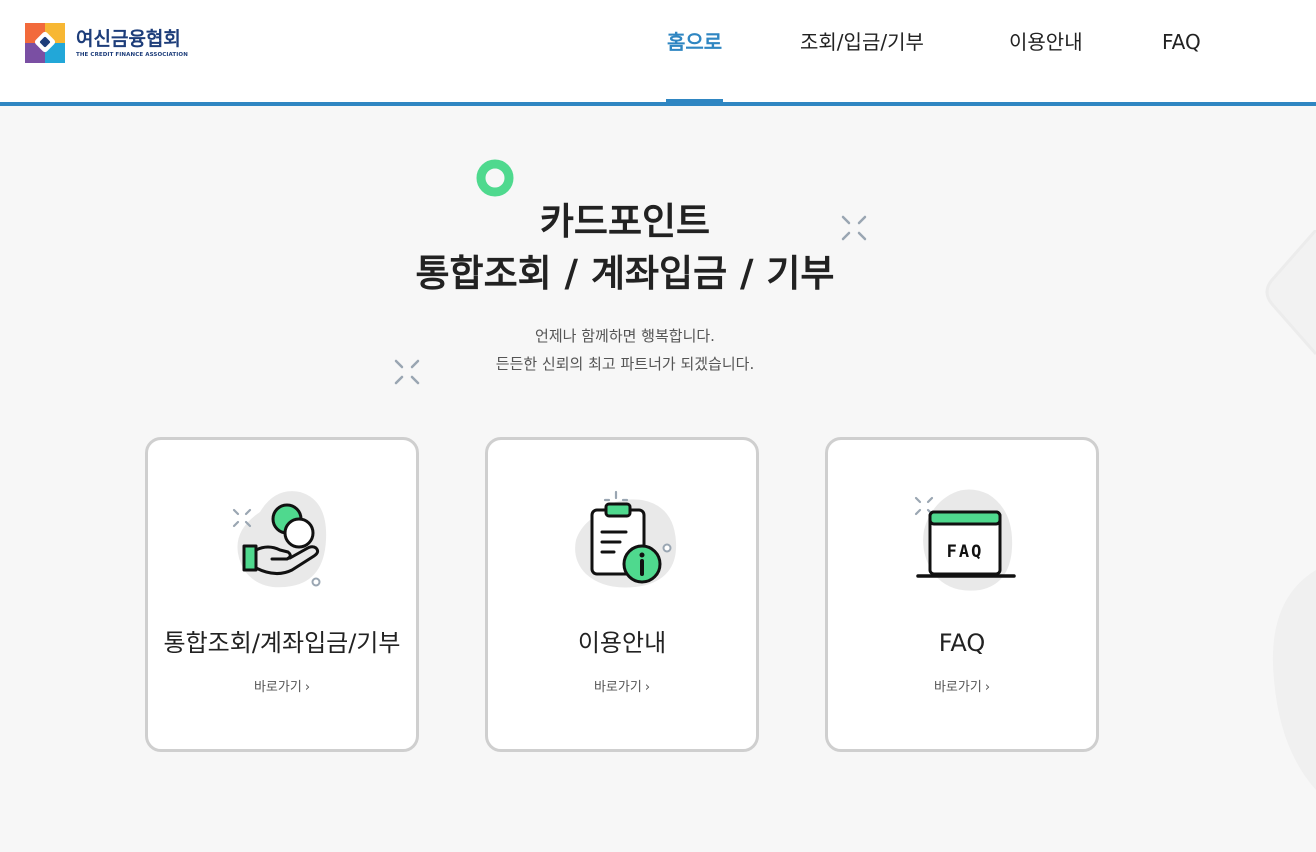  I want to click on faq-window-icon: FAQ, so click(965, 540).